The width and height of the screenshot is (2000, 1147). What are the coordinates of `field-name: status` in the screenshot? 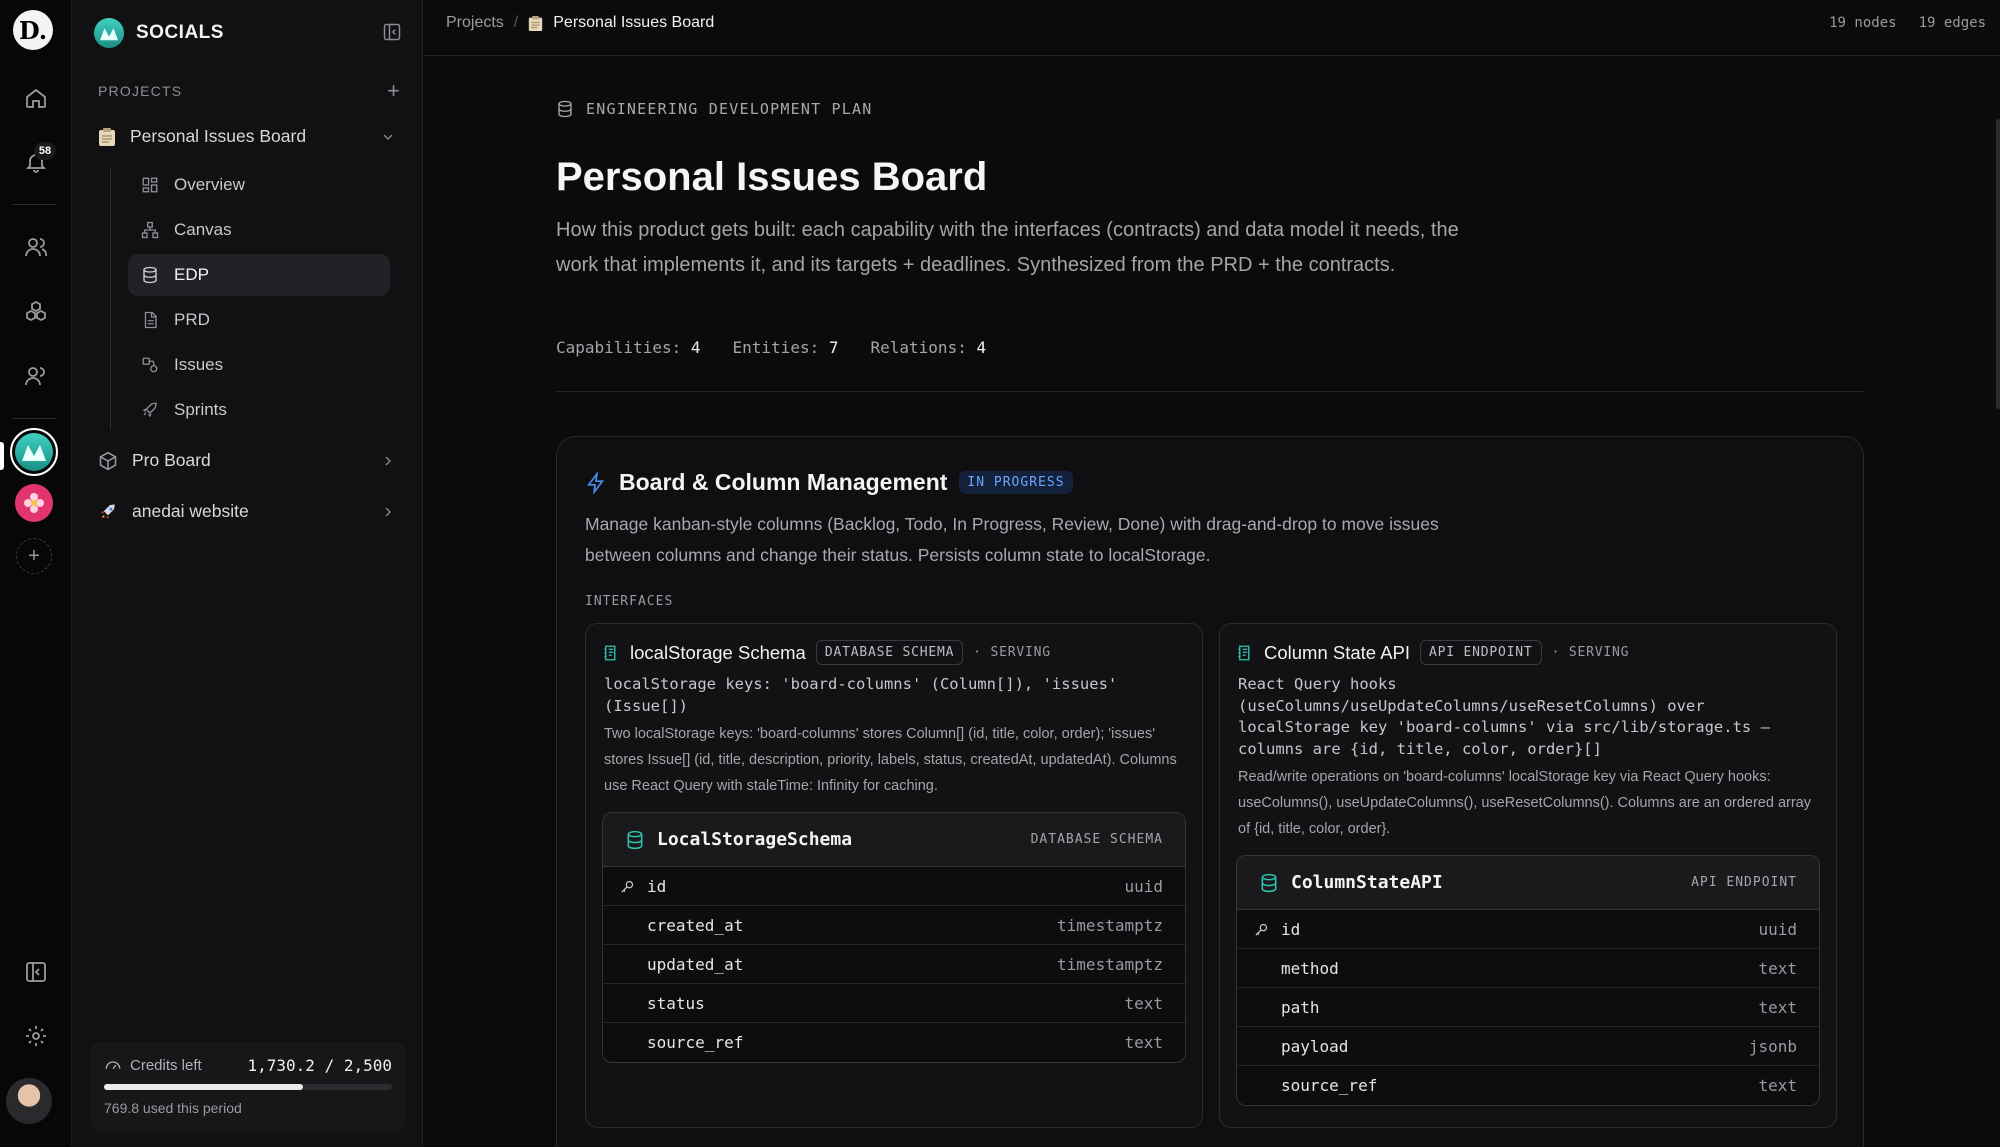 It's located at (676, 1003).